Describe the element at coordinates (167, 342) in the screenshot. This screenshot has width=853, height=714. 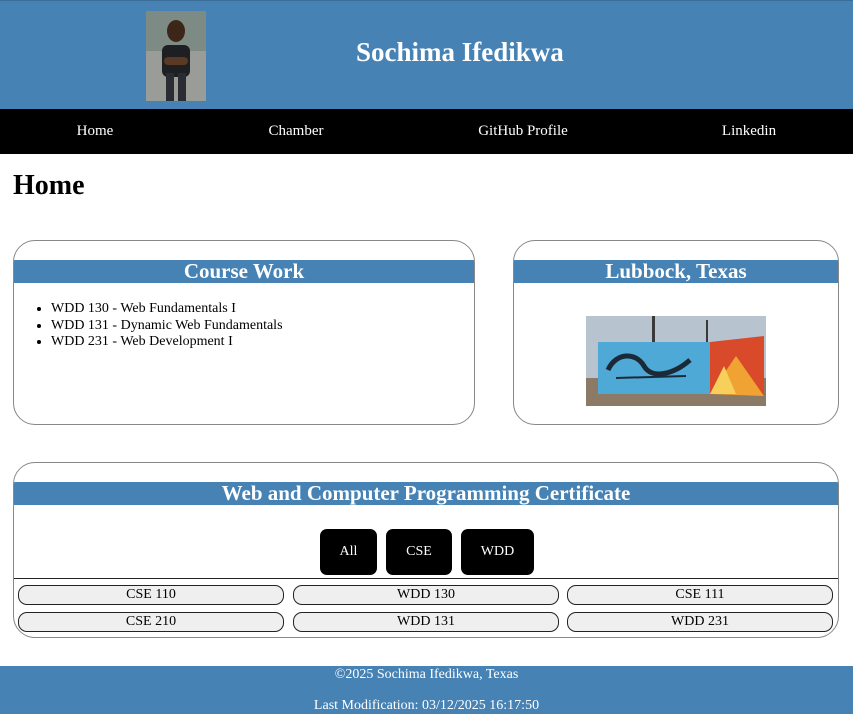
I see `list-item: WDD 231 - Web Development I` at that location.